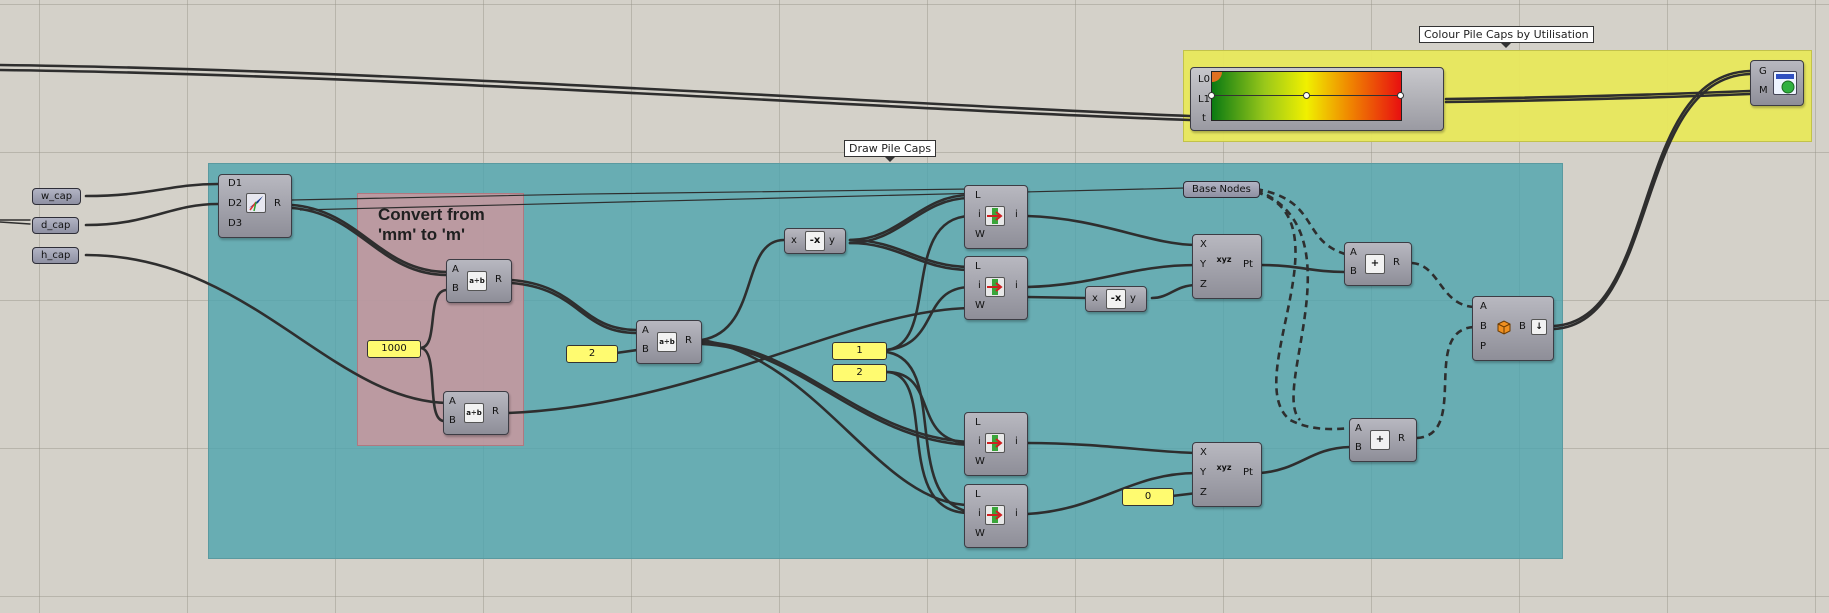 The width and height of the screenshot is (1829, 613). I want to click on port-d1: D1, so click(235, 184).